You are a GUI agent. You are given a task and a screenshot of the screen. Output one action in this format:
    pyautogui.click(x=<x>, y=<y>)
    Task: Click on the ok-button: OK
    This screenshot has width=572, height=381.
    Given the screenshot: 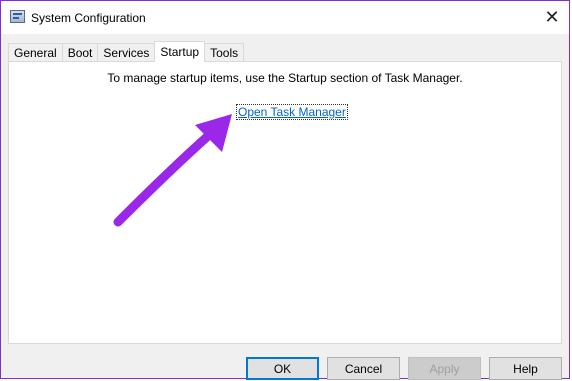 What is the action you would take?
    pyautogui.click(x=282, y=368)
    